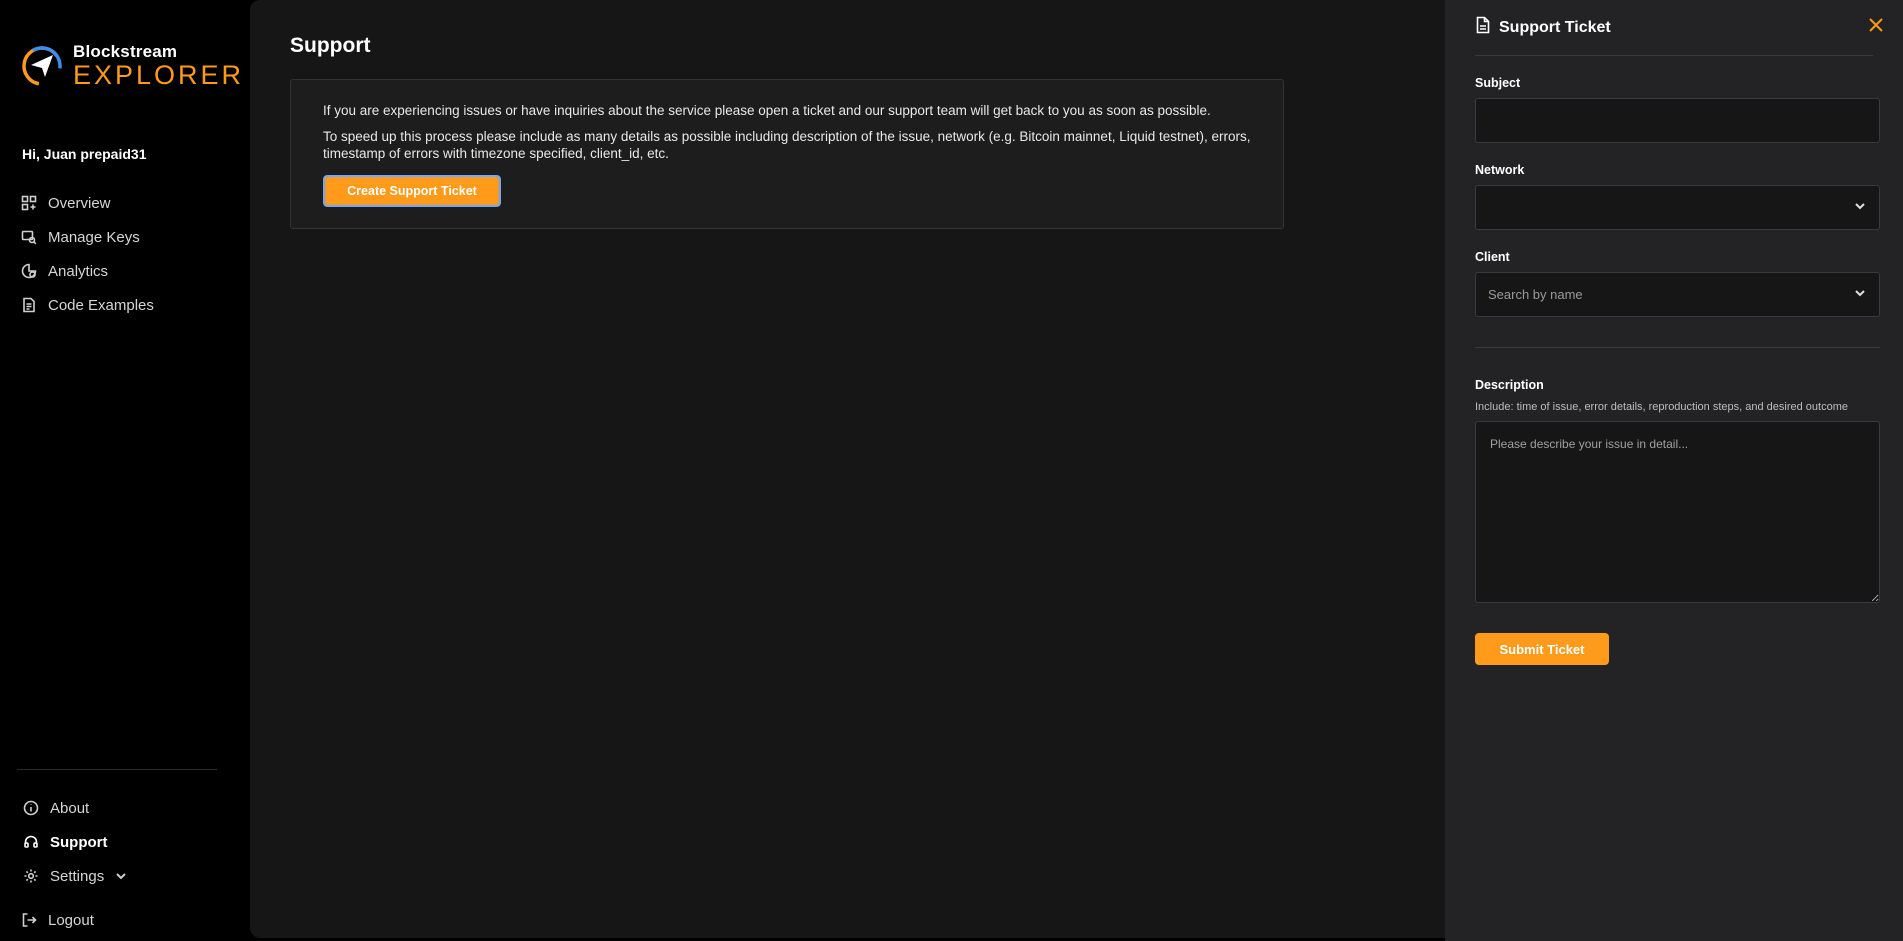 Image resolution: width=1903 pixels, height=941 pixels. I want to click on brand-name-bottom: EXPLORER, so click(159, 75).